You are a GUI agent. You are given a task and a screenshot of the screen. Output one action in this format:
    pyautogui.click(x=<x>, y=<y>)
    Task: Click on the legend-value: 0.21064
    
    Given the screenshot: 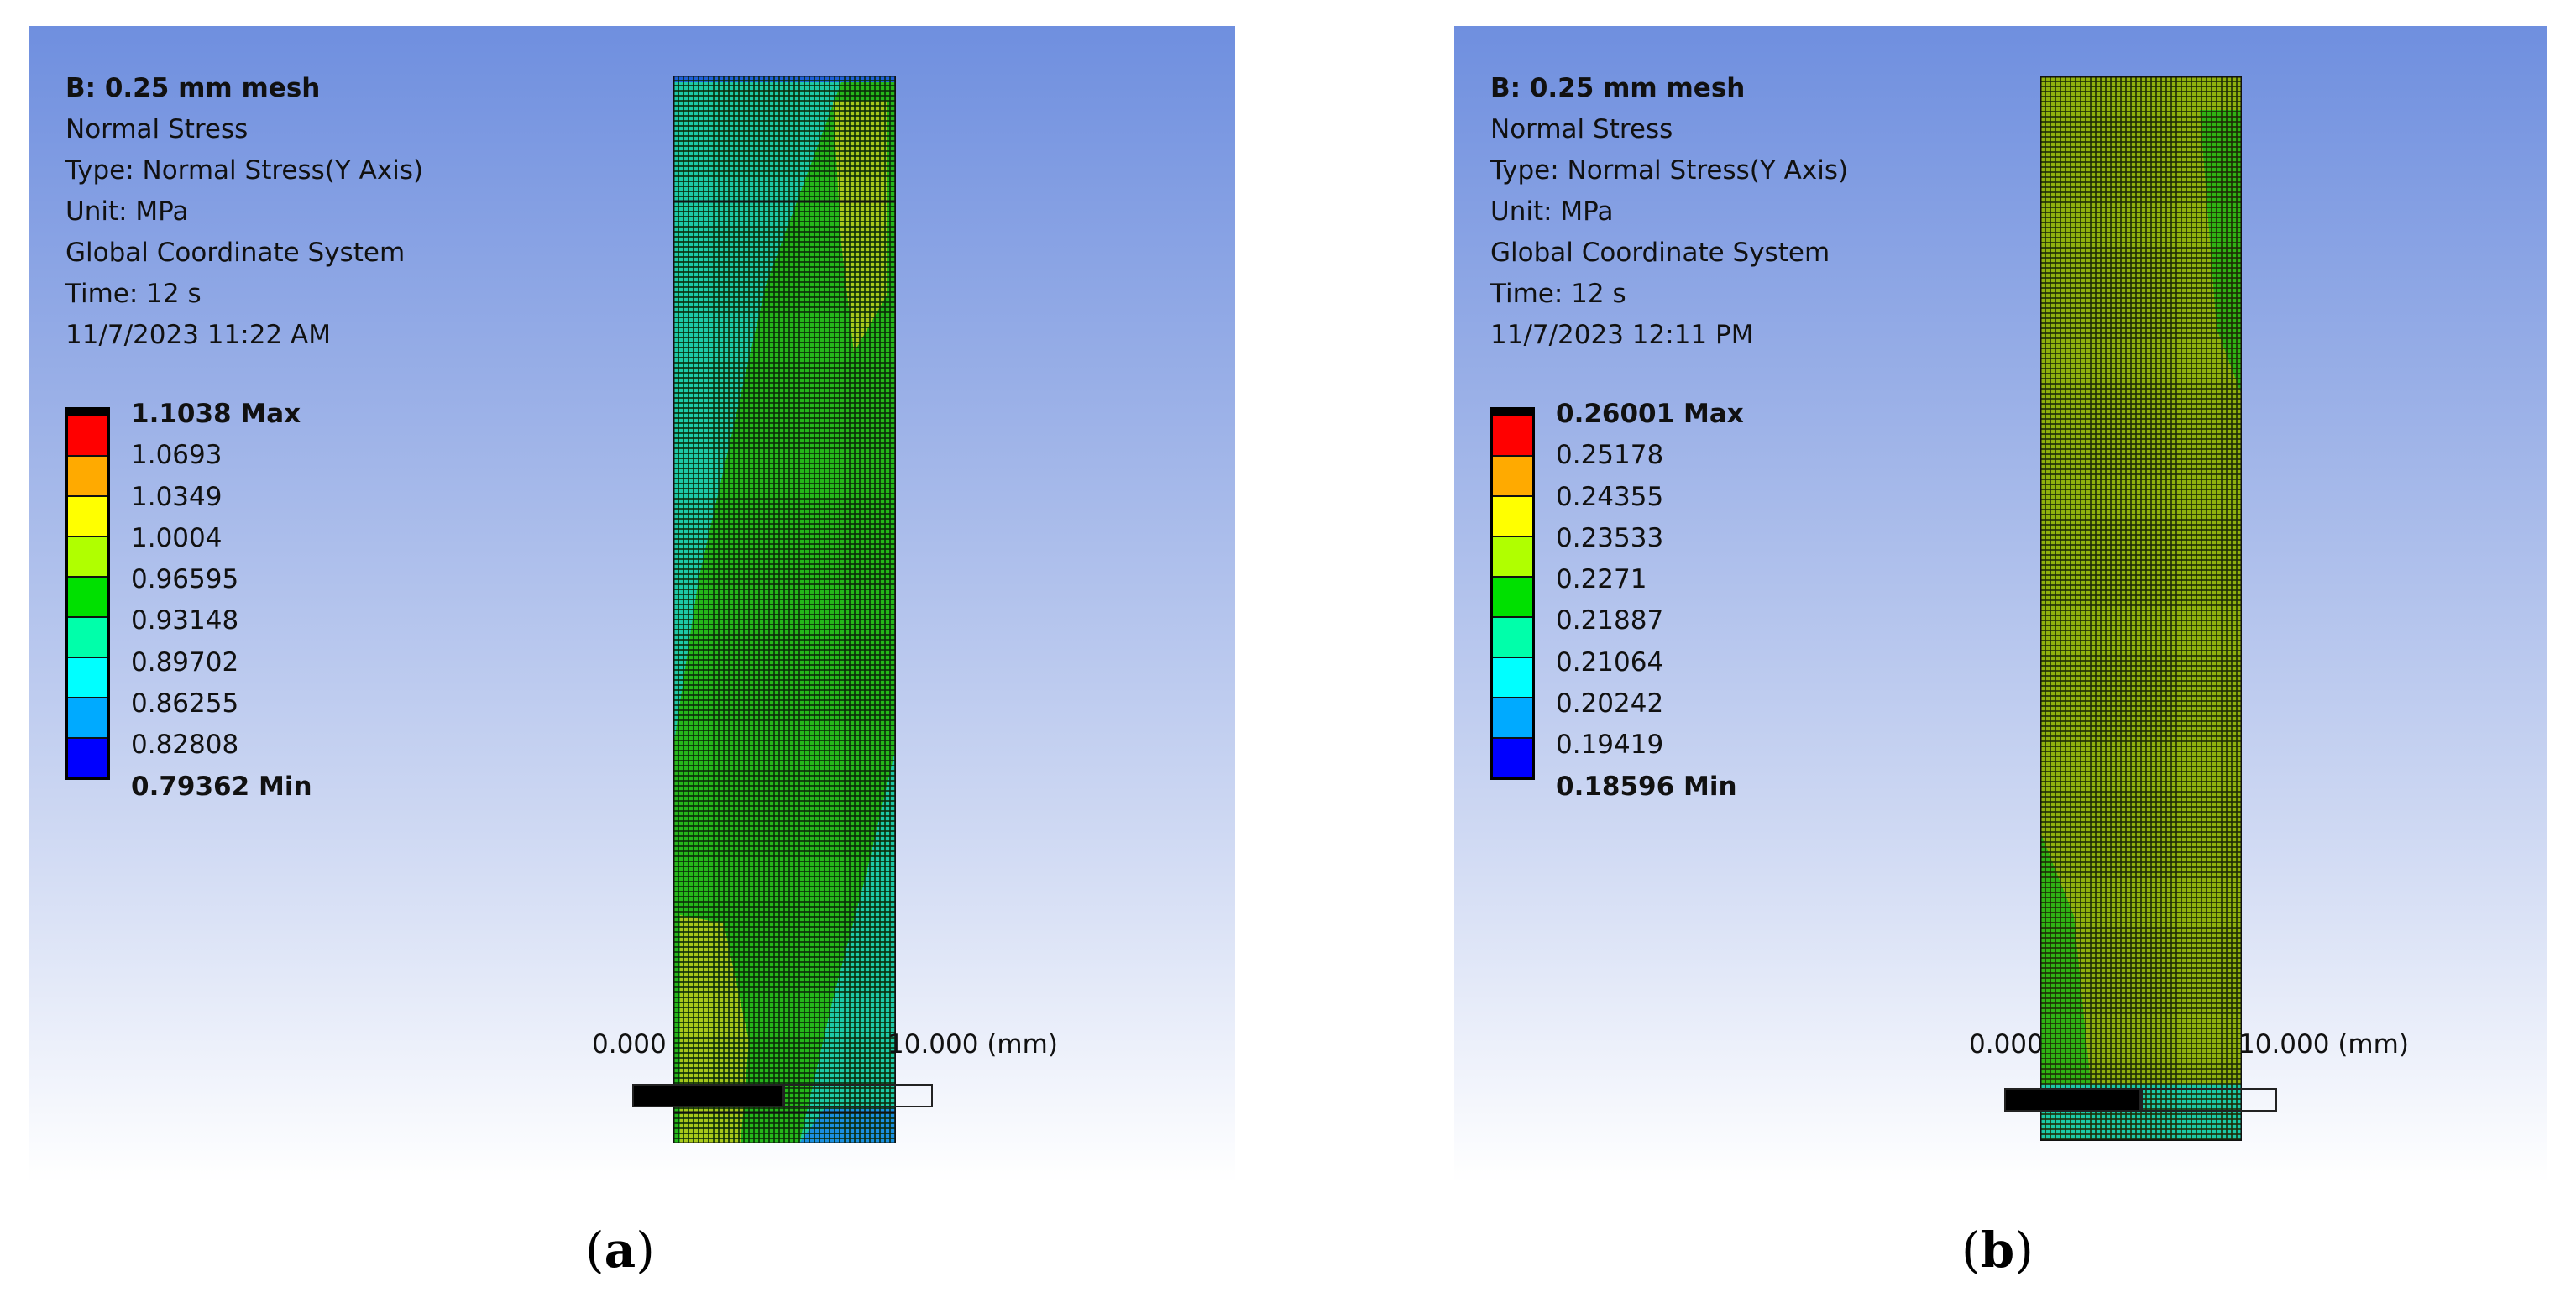 What is the action you would take?
    pyautogui.click(x=1610, y=662)
    